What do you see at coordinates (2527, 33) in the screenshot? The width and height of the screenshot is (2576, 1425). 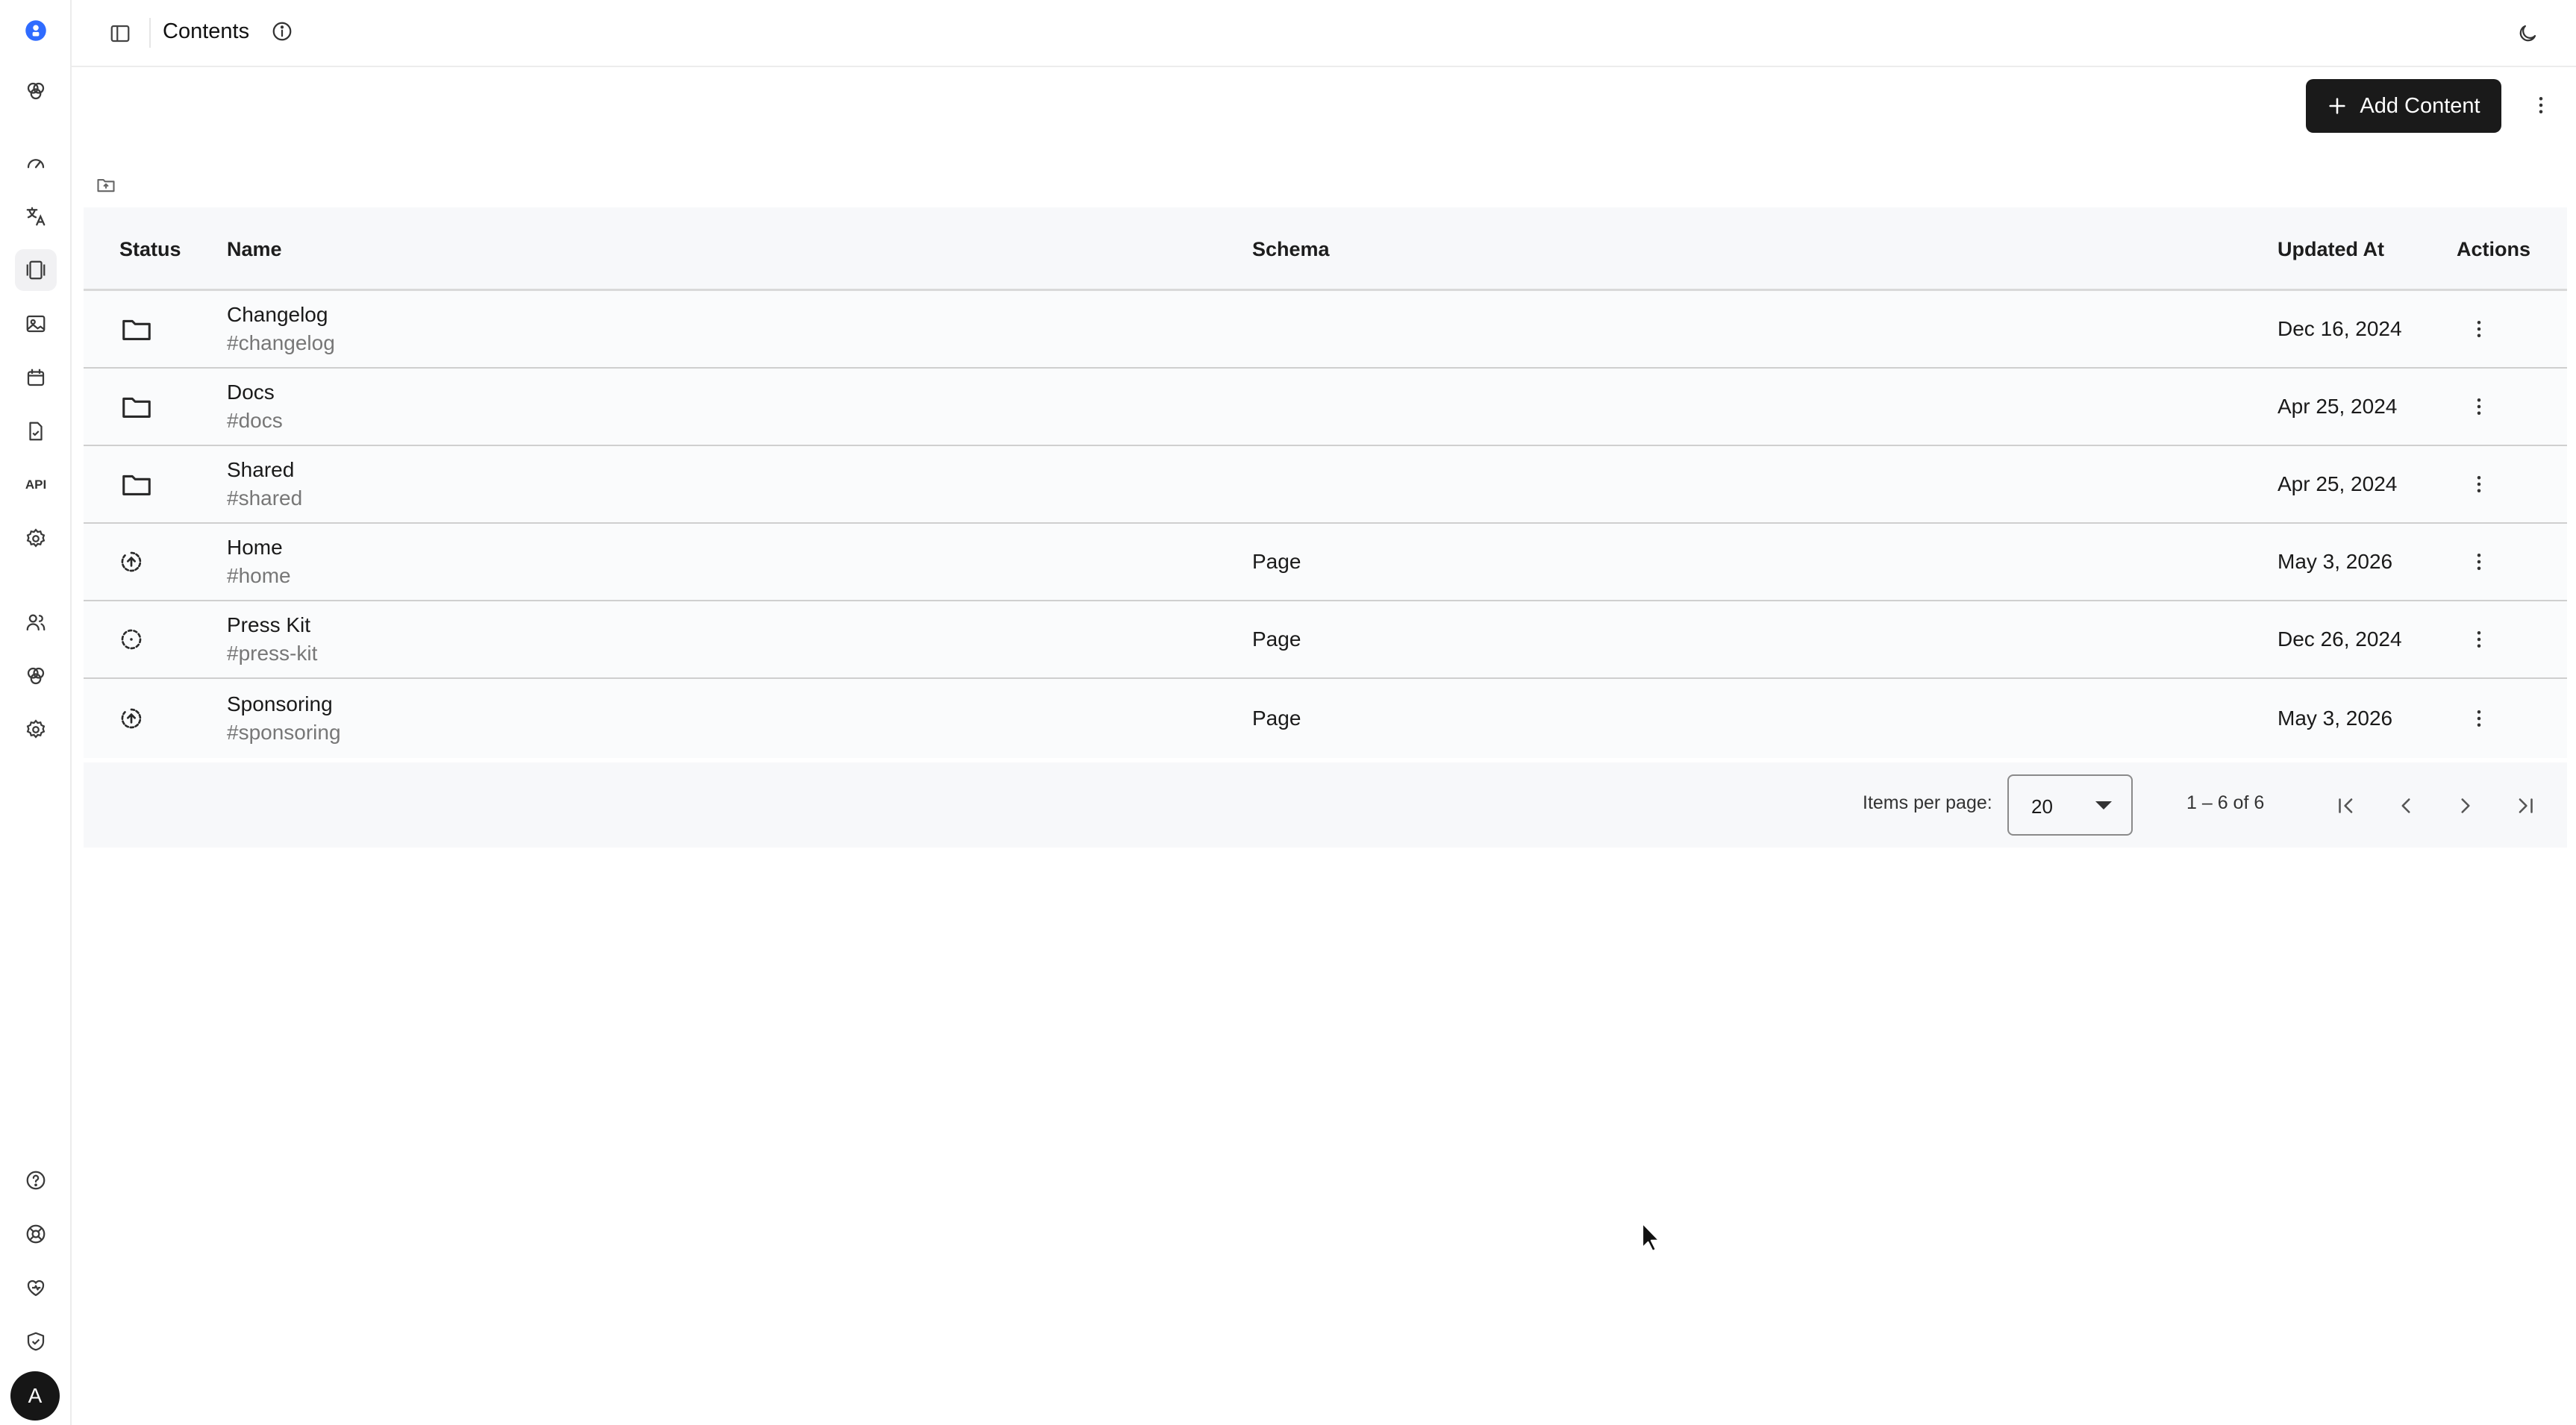 I see `dark-mode-icon` at bounding box center [2527, 33].